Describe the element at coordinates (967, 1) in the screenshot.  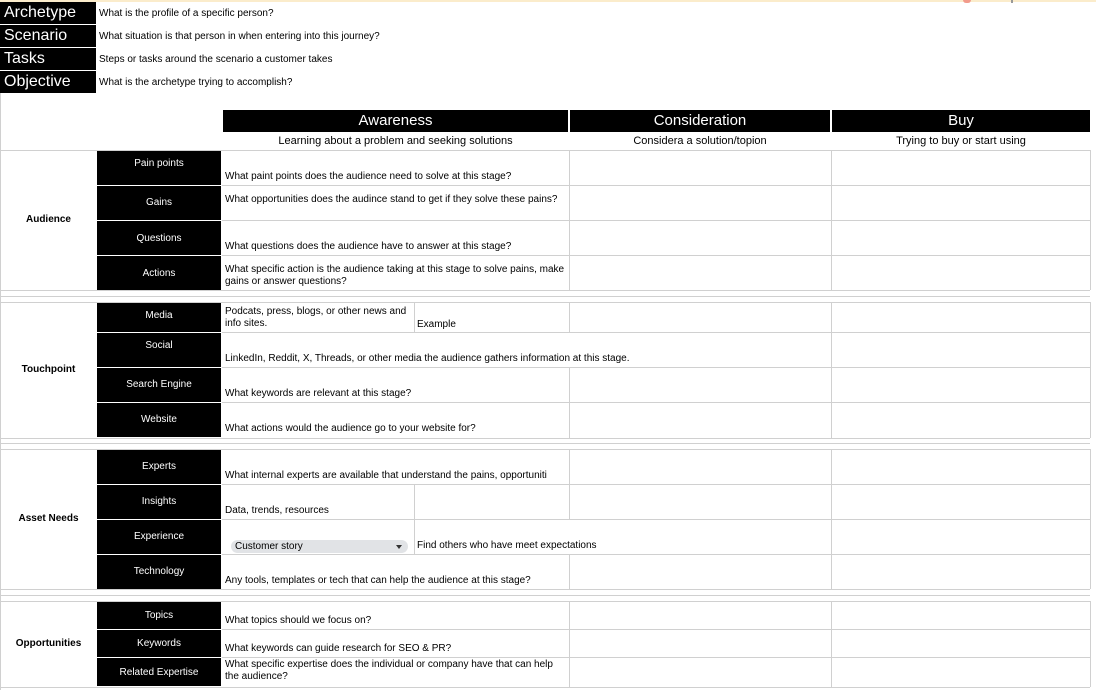
I see `top-partial-icon` at that location.